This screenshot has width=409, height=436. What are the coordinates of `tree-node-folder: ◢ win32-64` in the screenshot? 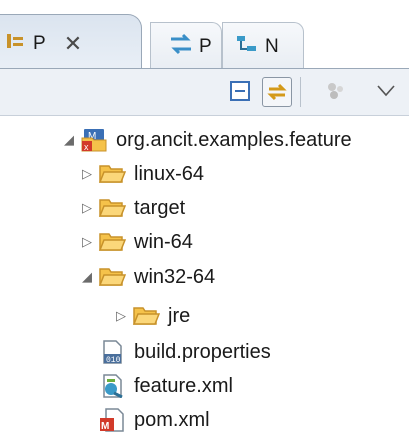 It's located at (145, 277).